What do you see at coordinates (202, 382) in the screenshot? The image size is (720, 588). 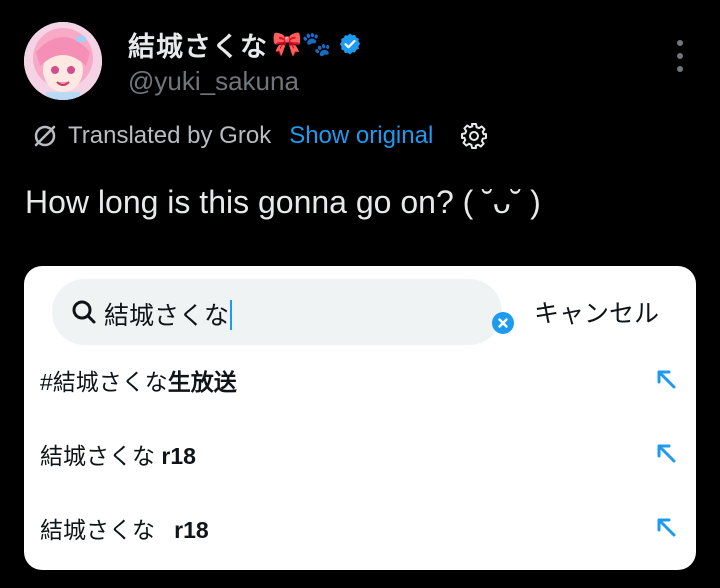 I see `suggestion-bold: 生放送` at bounding box center [202, 382].